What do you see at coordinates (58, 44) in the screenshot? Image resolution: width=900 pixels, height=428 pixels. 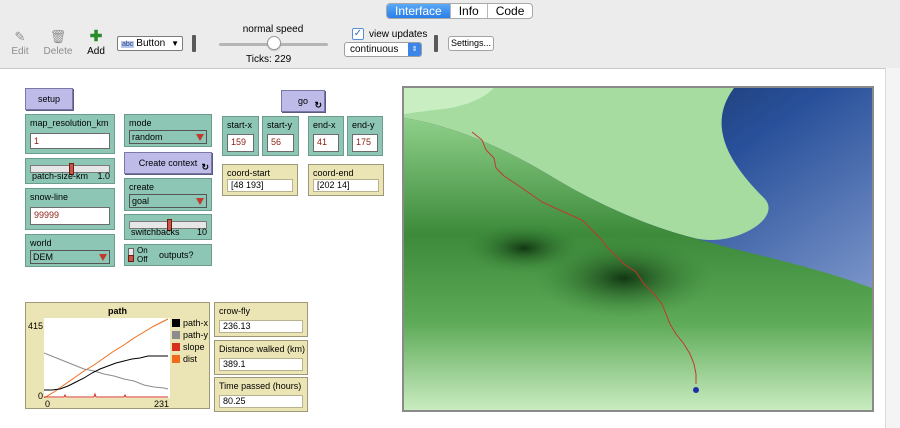 I see `delete-button: 🗑 Delete` at bounding box center [58, 44].